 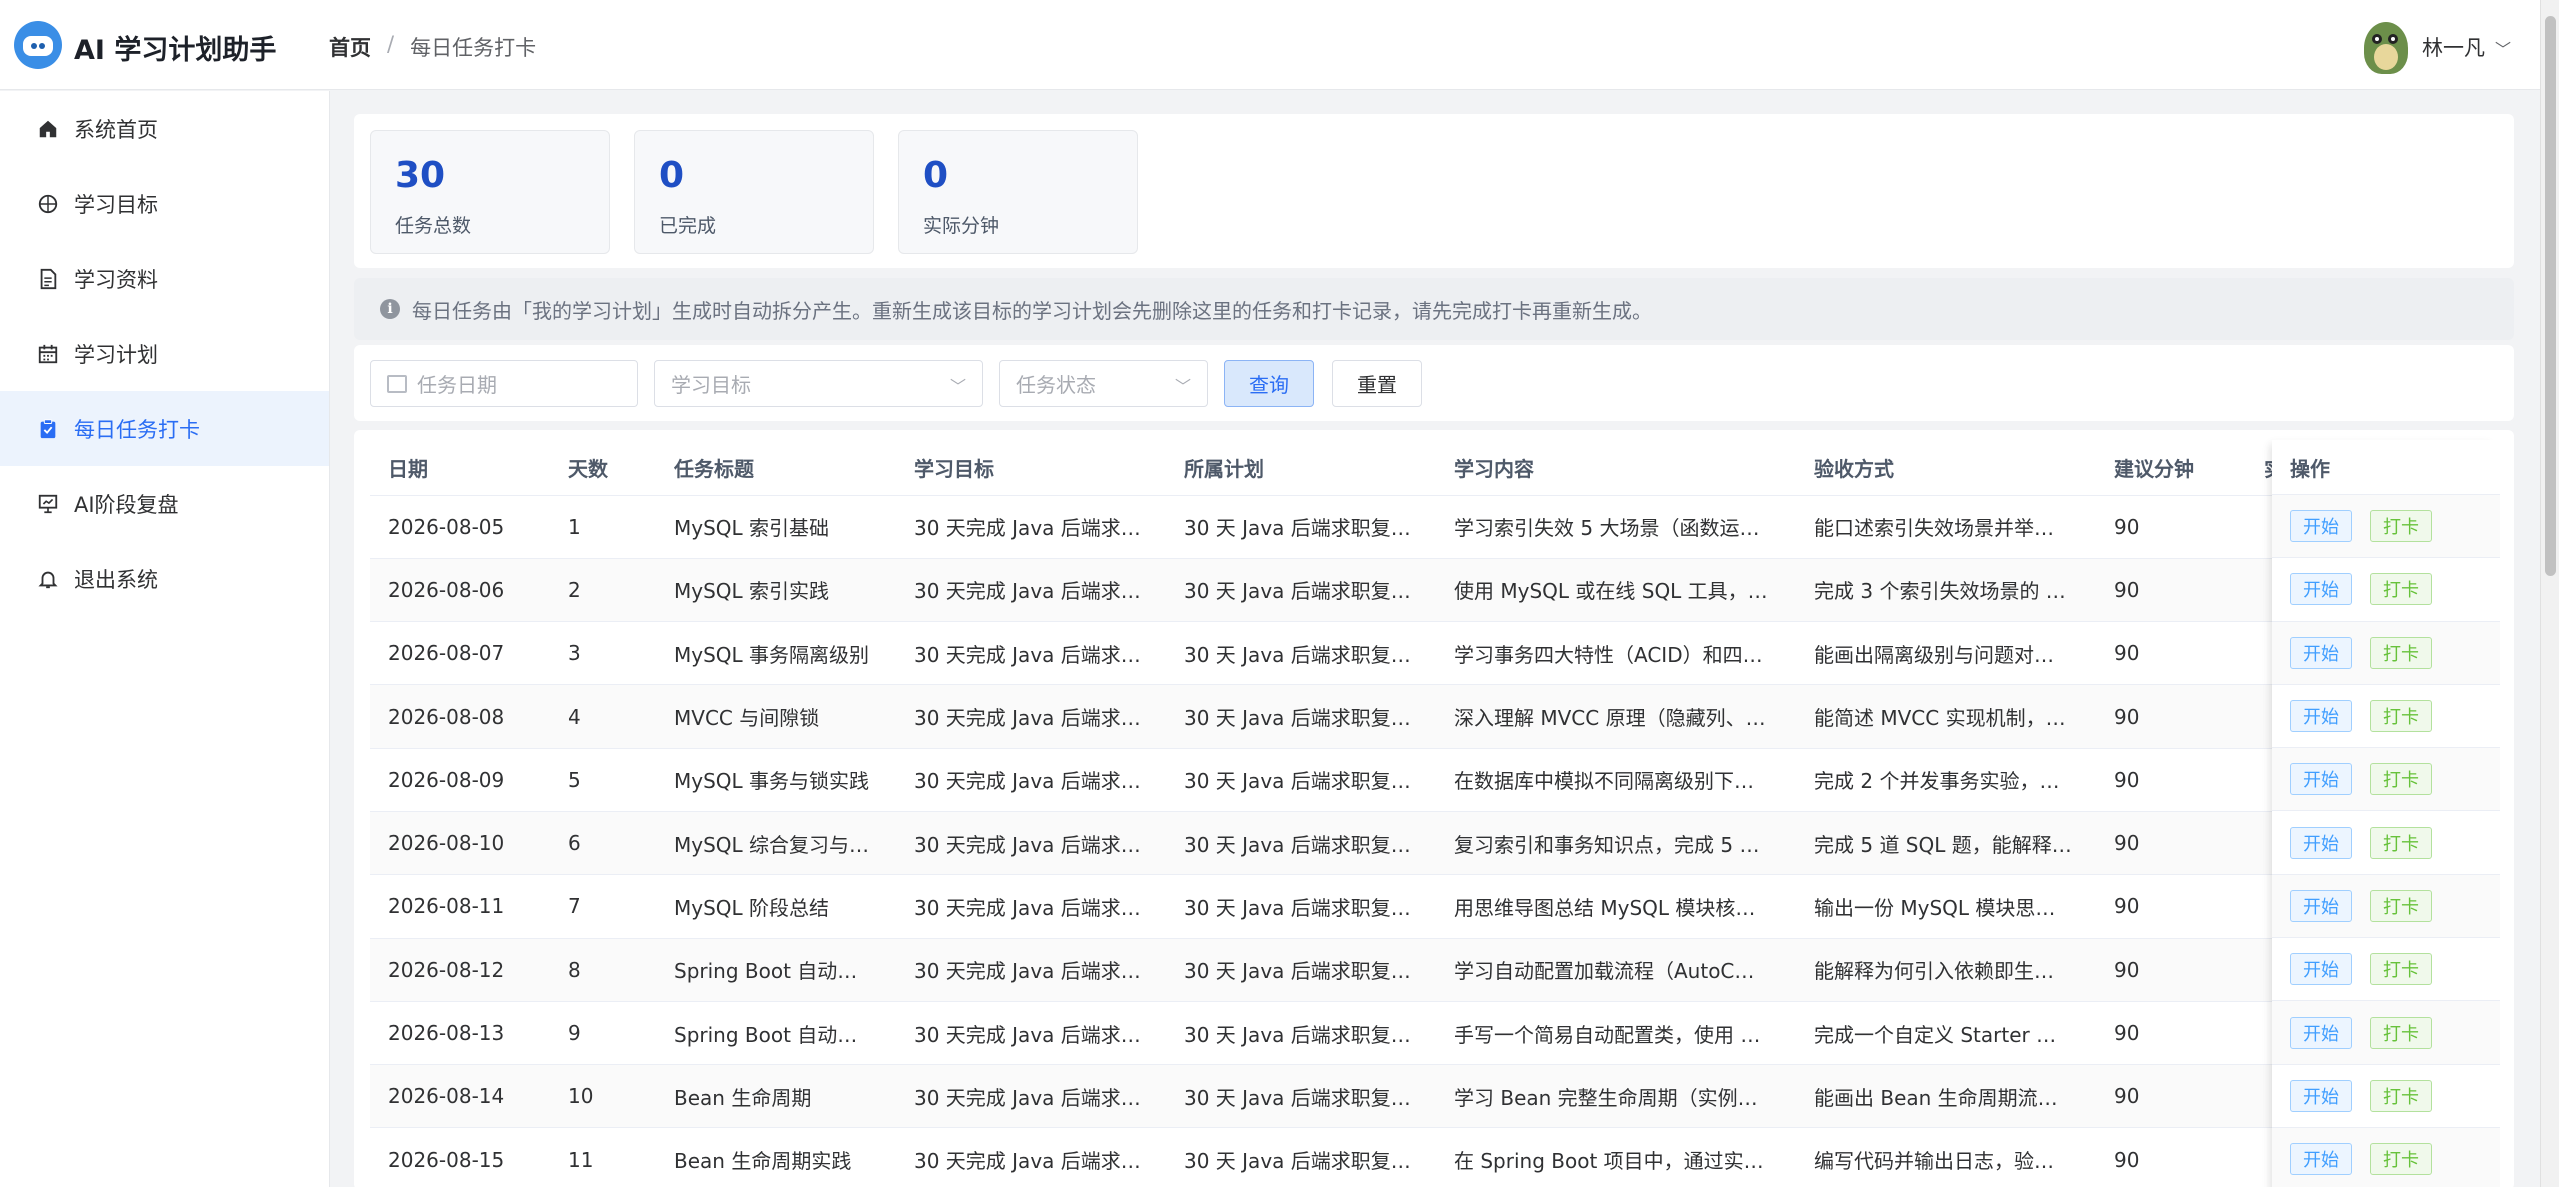 I want to click on page-scrollbar, so click(x=2549, y=593).